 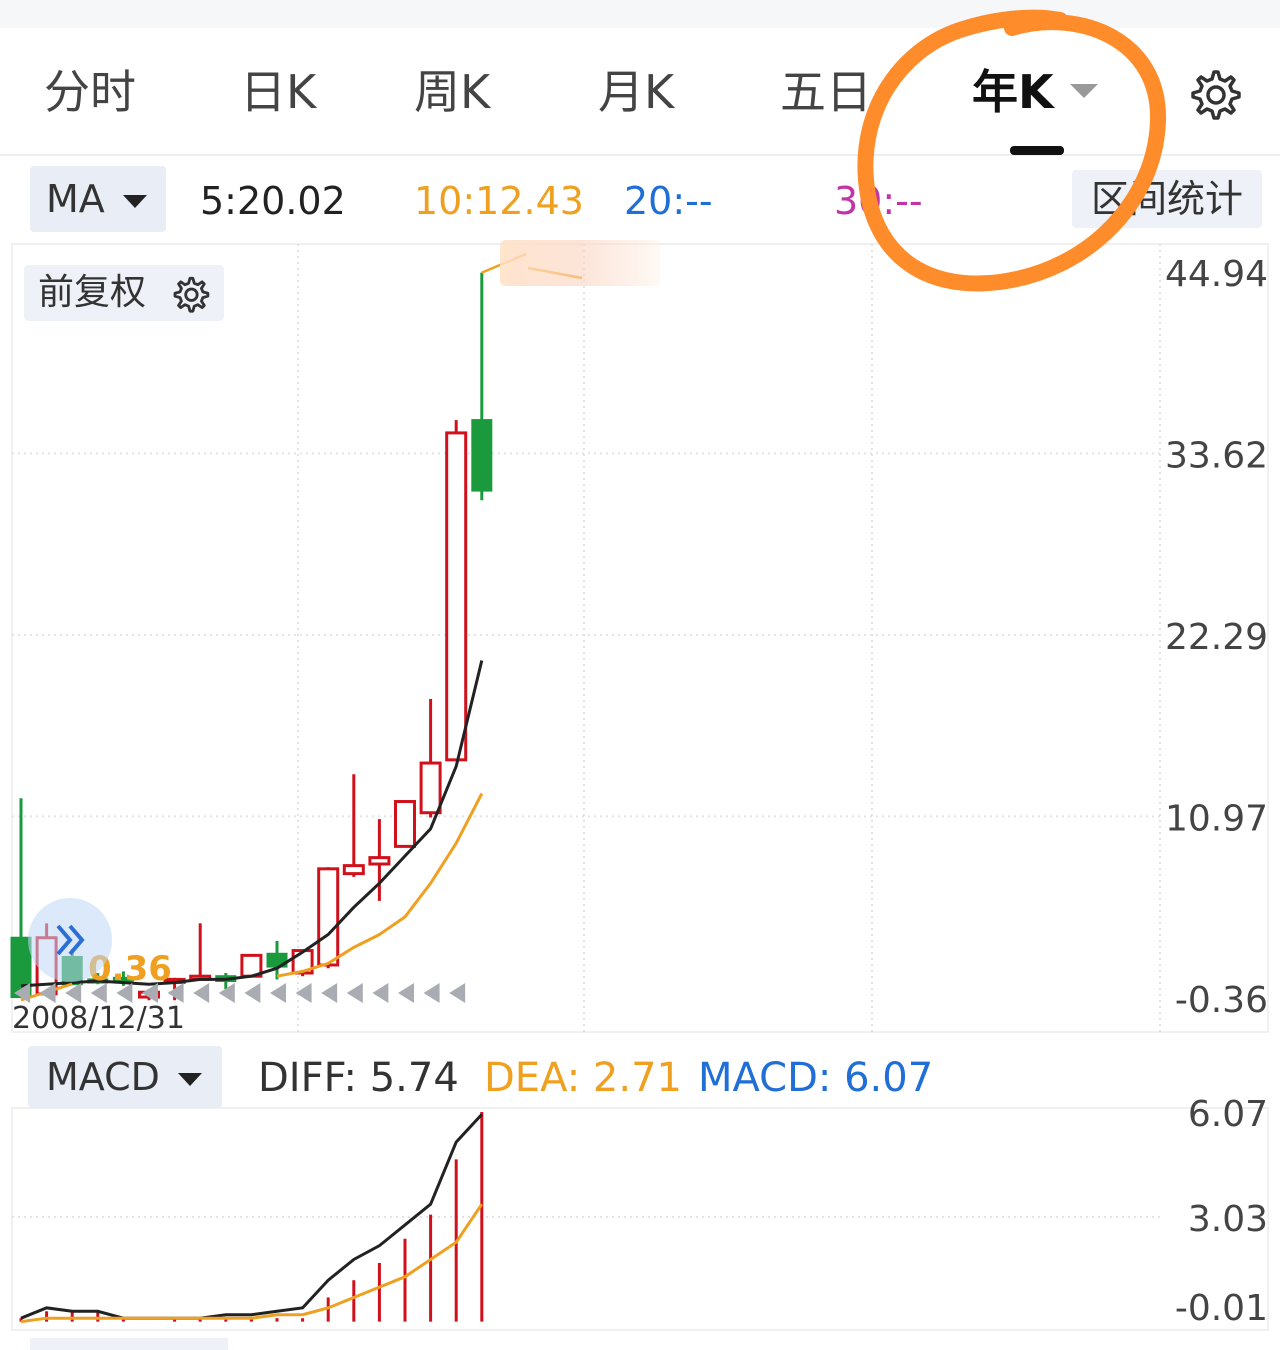 I want to click on candle-body-down, so click(x=482, y=455).